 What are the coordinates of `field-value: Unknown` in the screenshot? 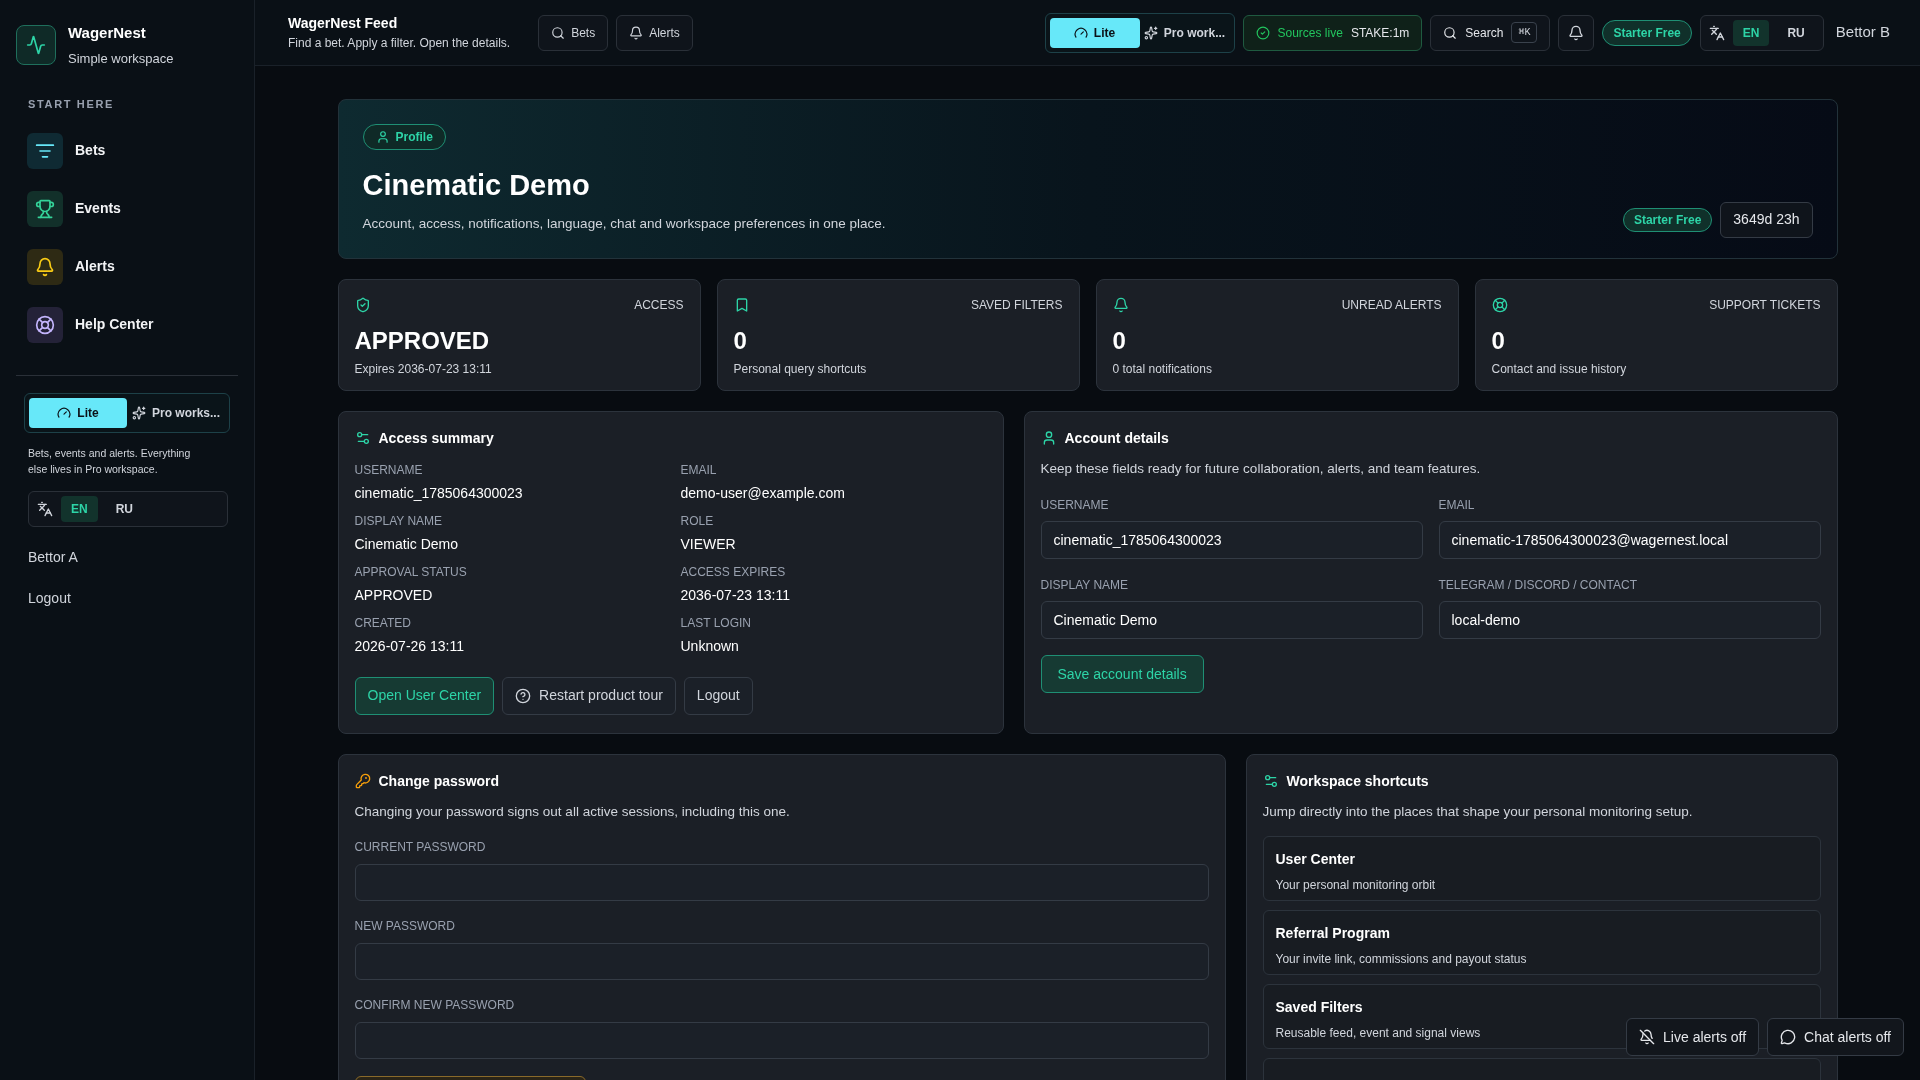 It's located at (710, 646).